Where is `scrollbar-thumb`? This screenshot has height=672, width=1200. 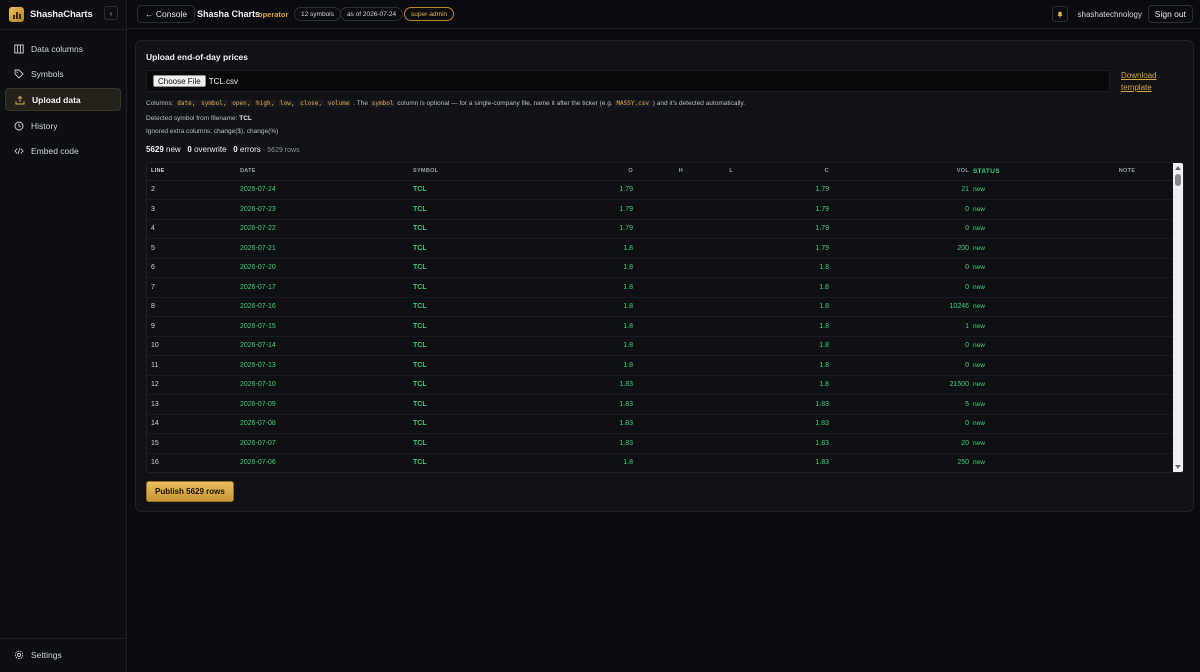
scrollbar-thumb is located at coordinates (1178, 180).